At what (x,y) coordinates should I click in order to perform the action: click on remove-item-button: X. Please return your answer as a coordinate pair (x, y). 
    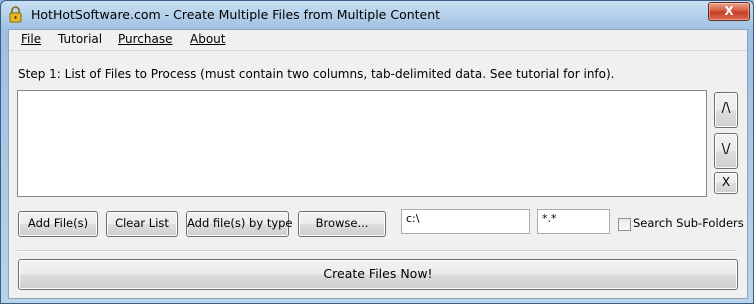
    Looking at the image, I should click on (726, 183).